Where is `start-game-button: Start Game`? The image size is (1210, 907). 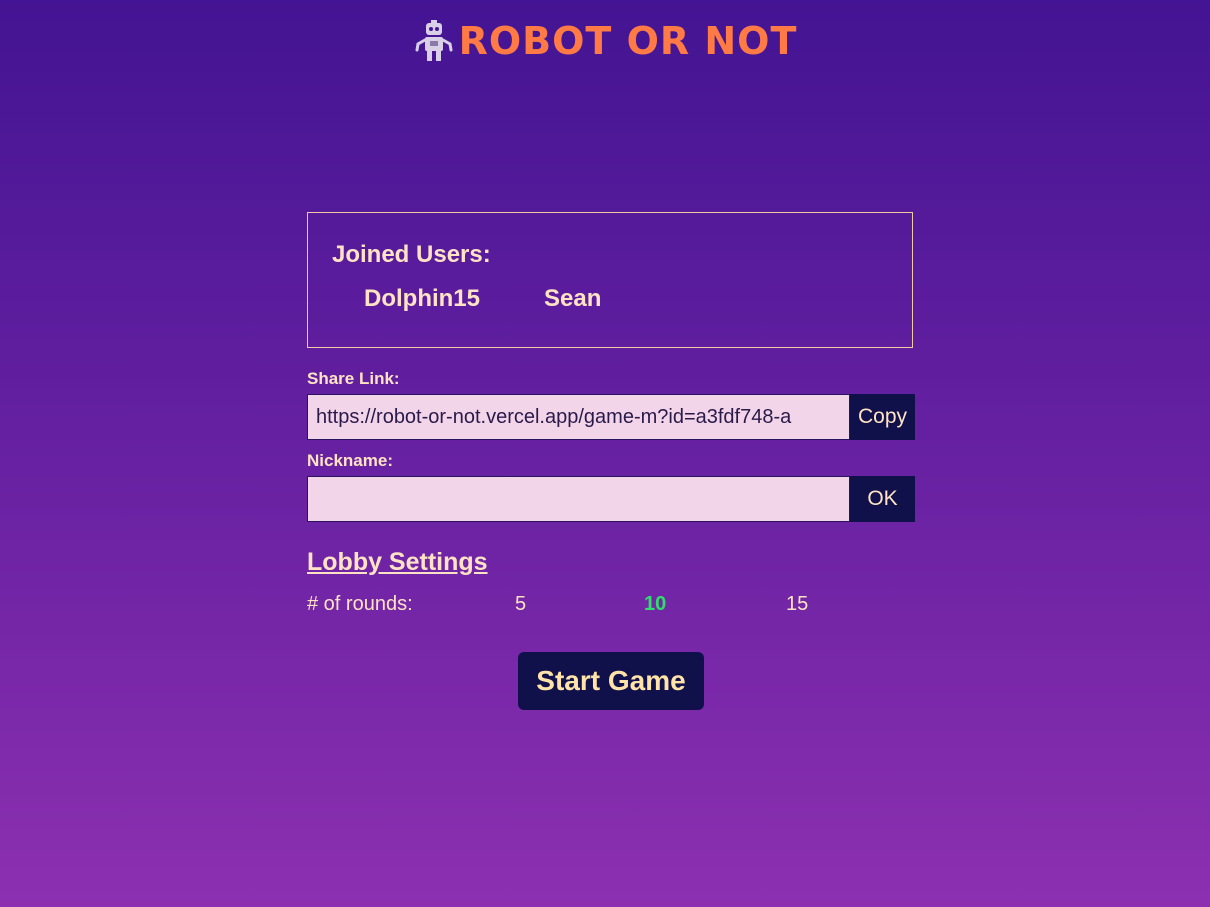
start-game-button: Start Game is located at coordinates (611, 681).